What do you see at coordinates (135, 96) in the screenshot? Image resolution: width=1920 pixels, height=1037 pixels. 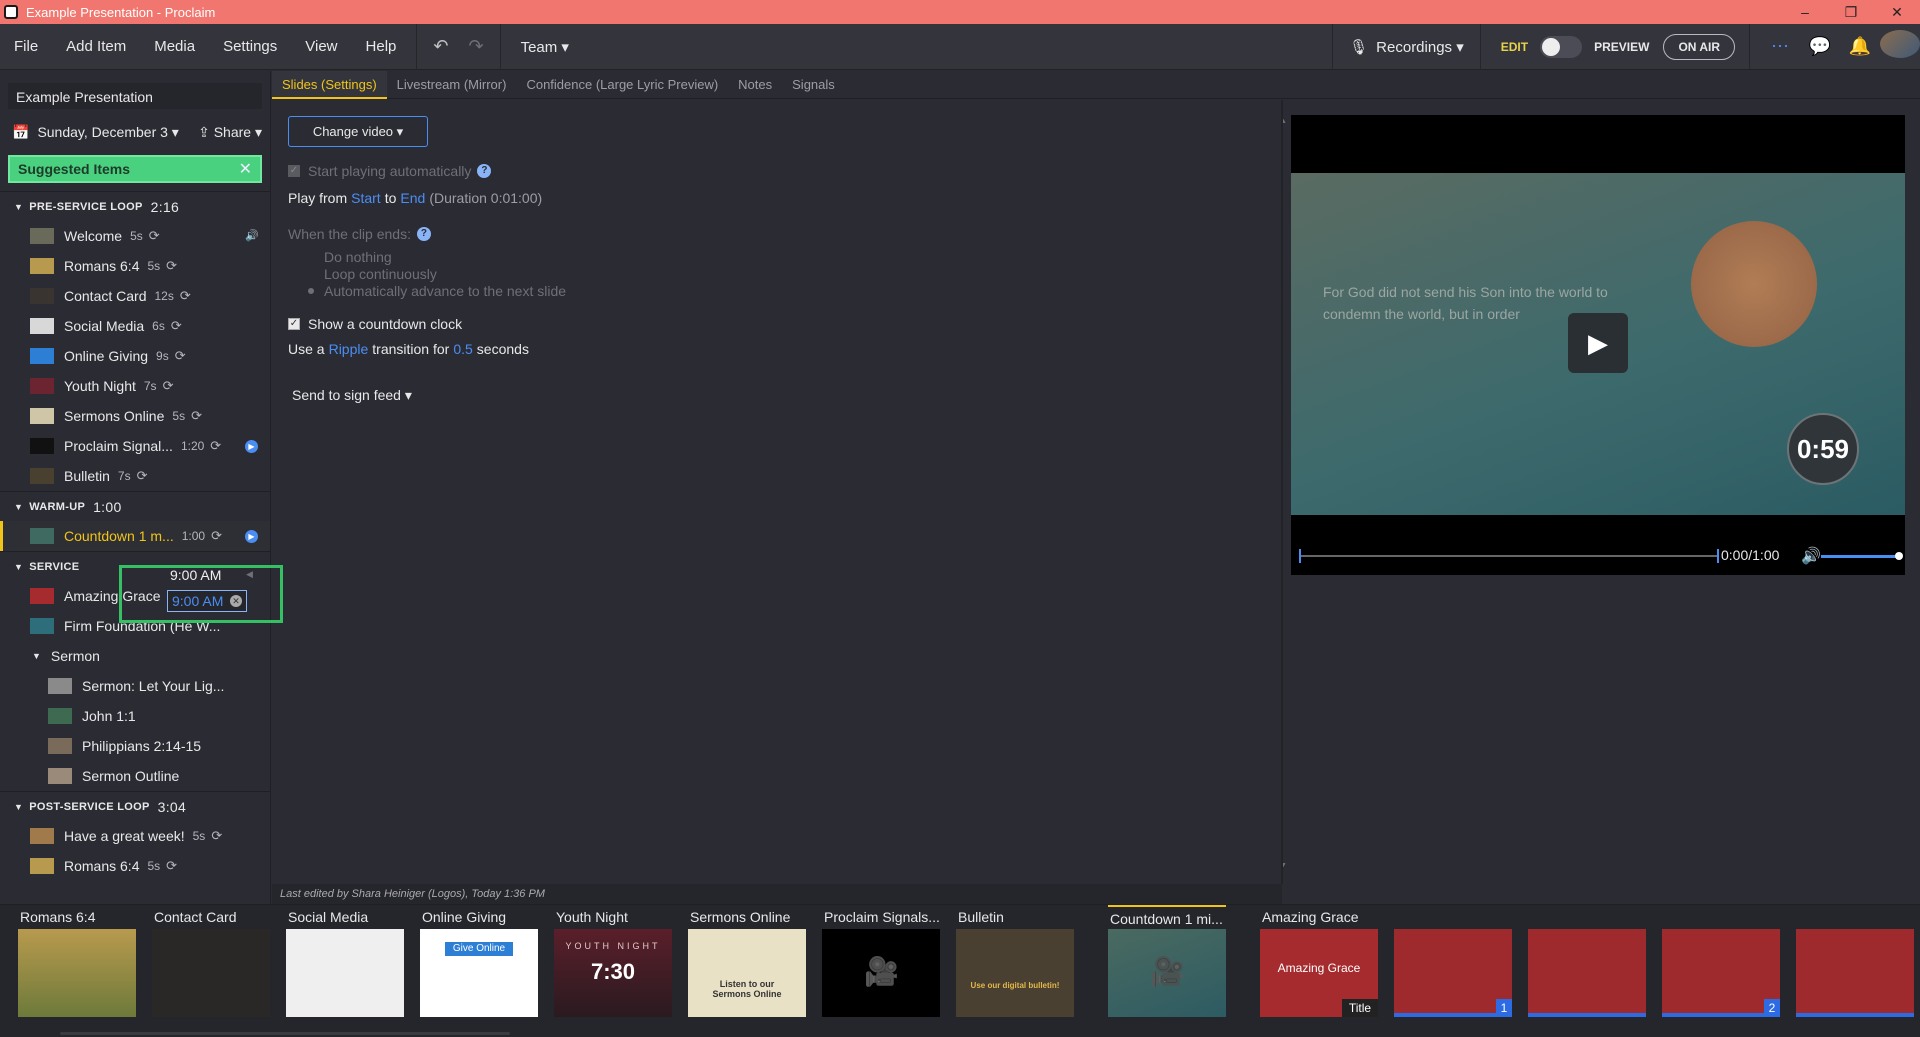 I see `presentation-name-input: Example Presentation` at bounding box center [135, 96].